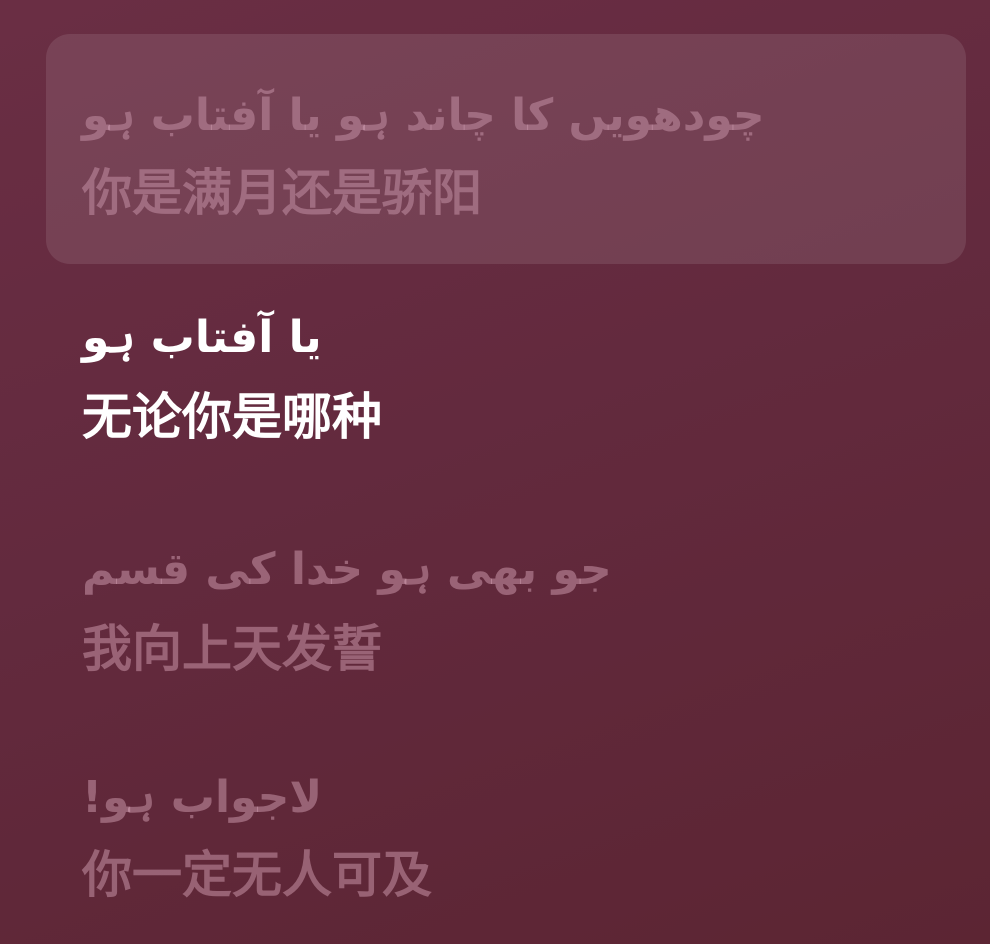  I want to click on lyric-line-upcoming: جو بھی ہو خدا کی قسم 我向上天发誓, so click(506, 609).